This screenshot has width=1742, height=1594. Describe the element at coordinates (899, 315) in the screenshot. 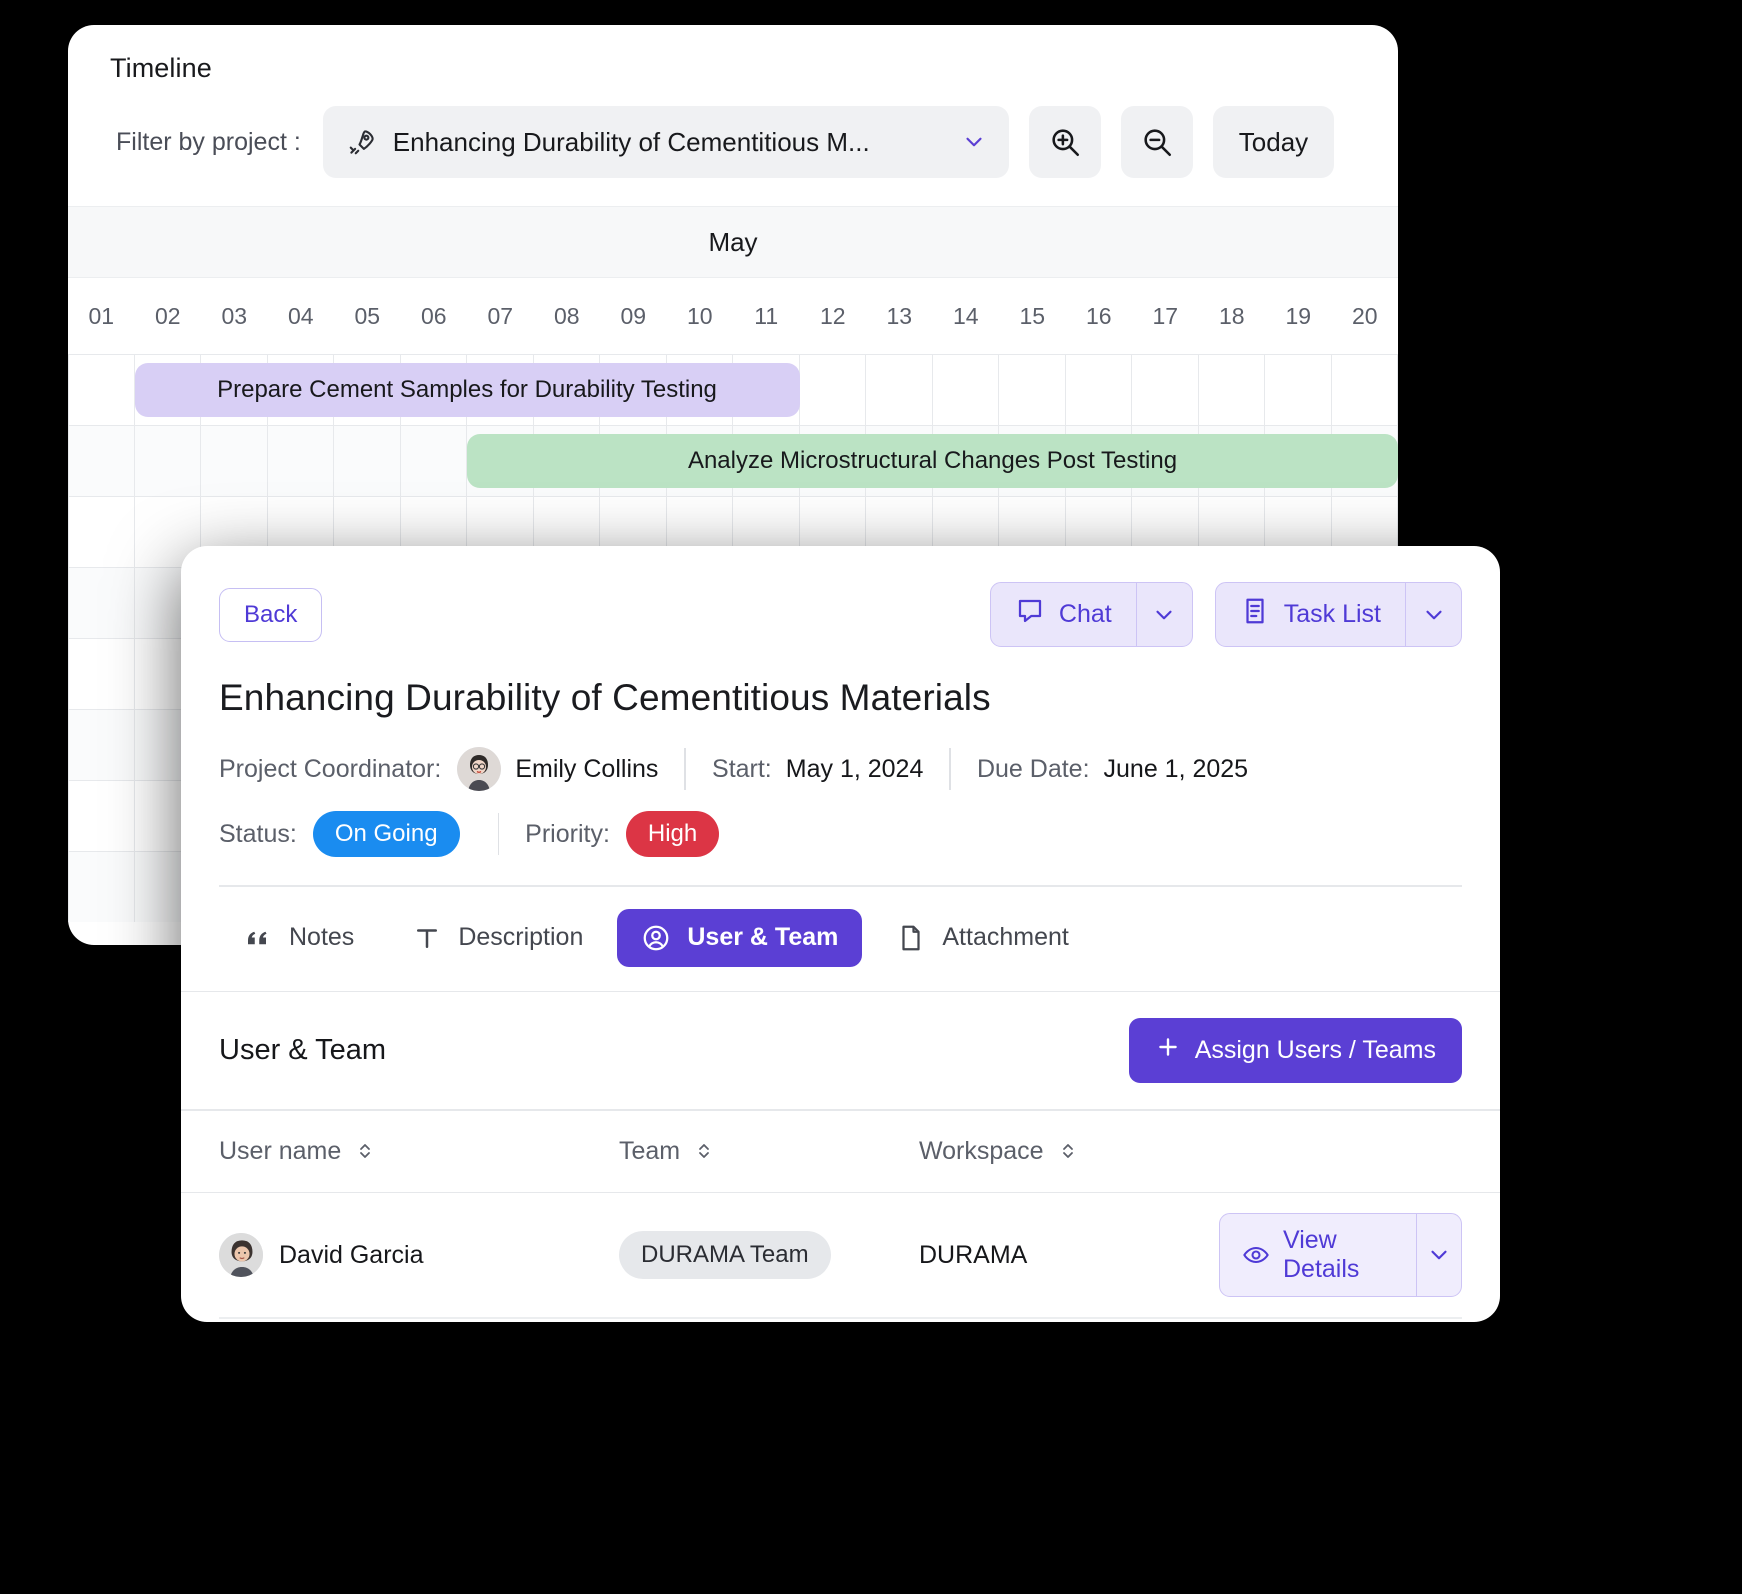

I see `calendar-day-13: 13` at that location.